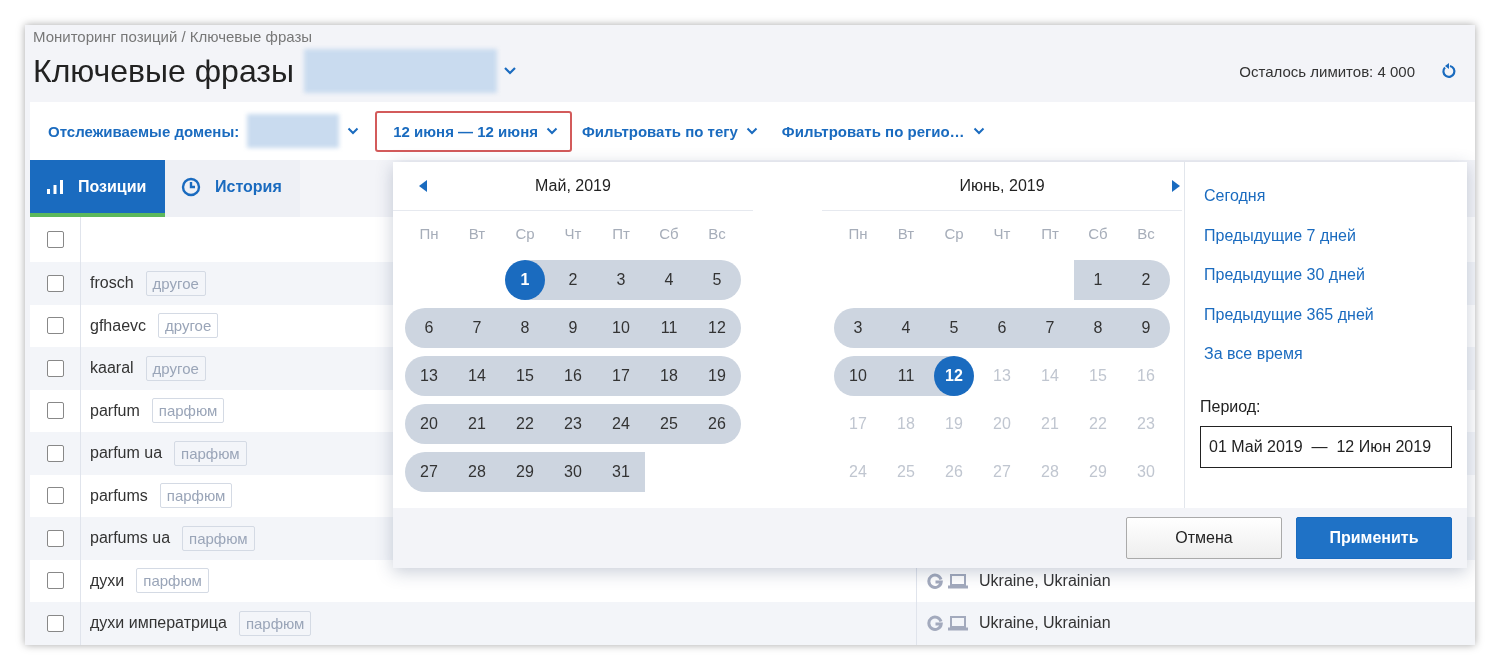 The width and height of the screenshot is (1500, 670). I want to click on calendar-day: 22, so click(525, 424).